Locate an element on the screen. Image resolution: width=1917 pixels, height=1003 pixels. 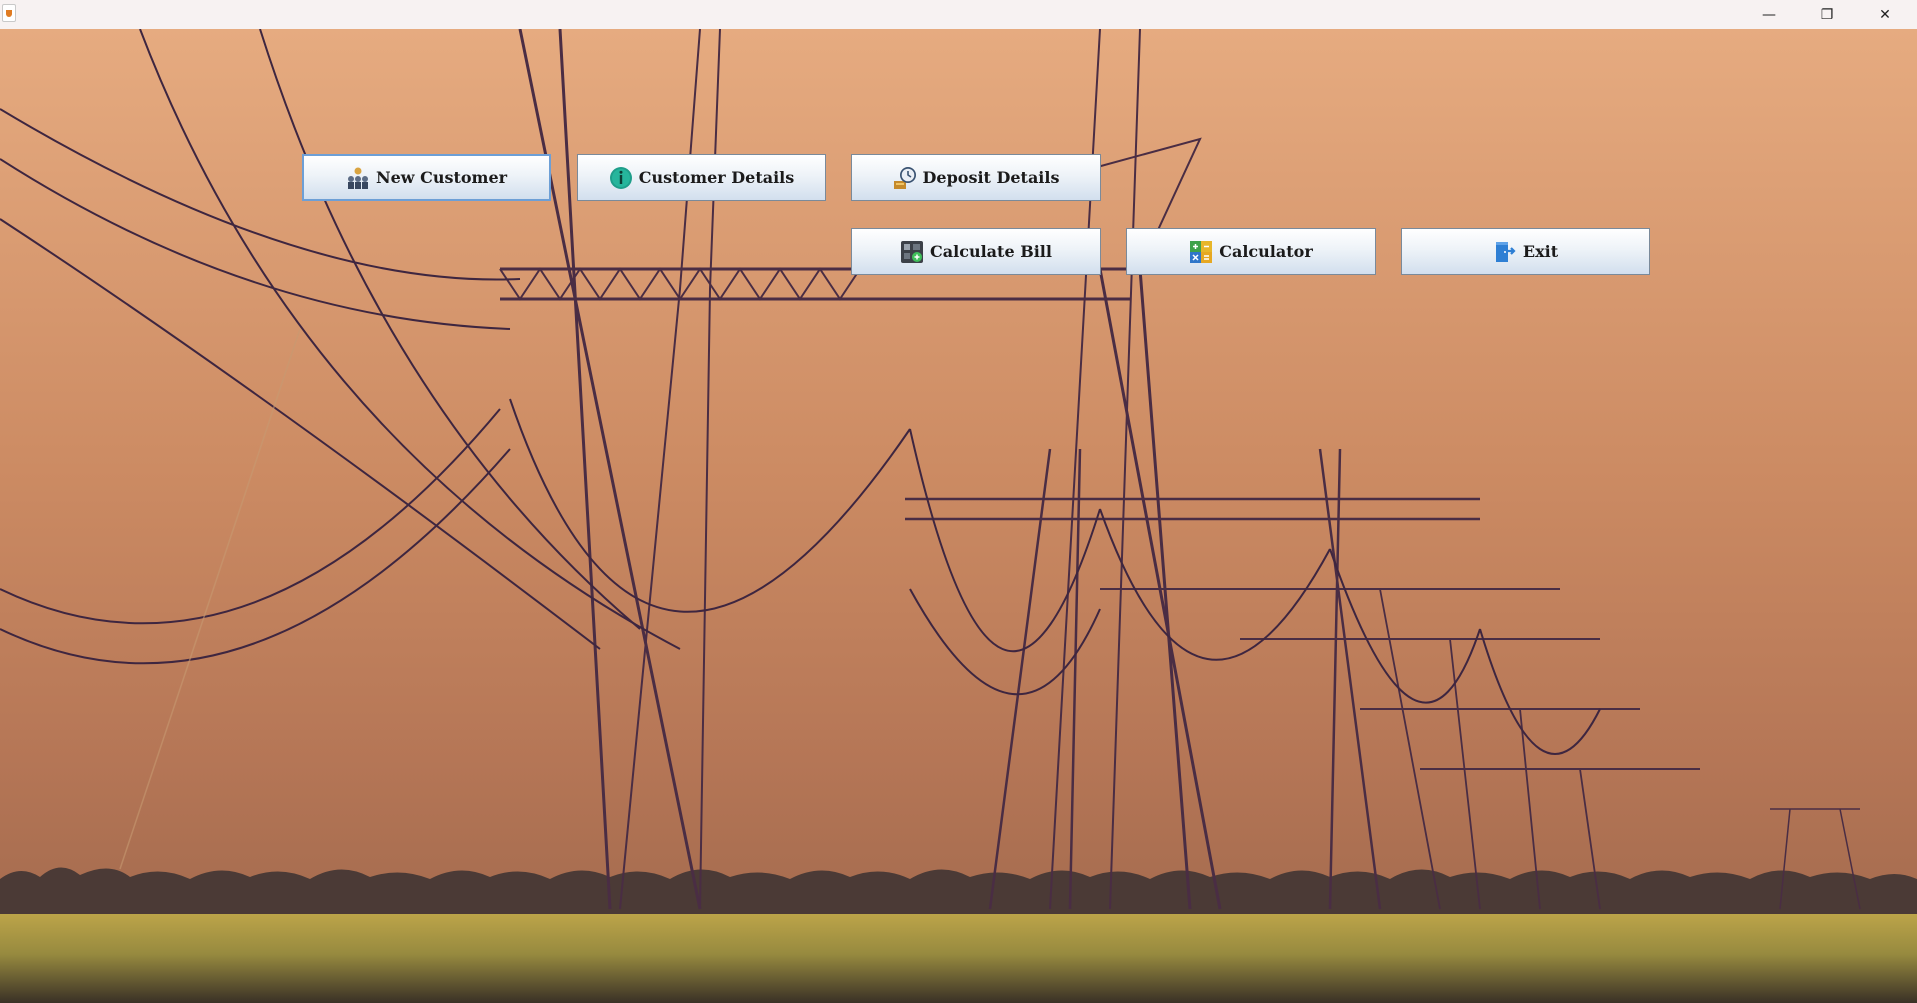
calculate-bill-button: Calculate Bill is located at coordinates (976, 251).